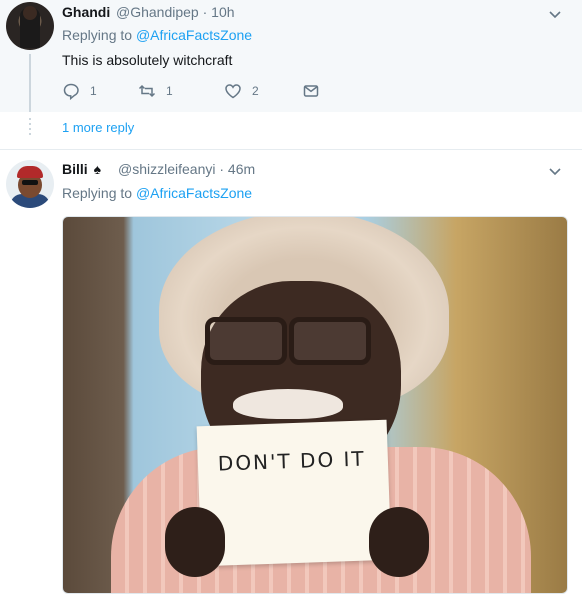 Image resolution: width=582 pixels, height=606 pixels. I want to click on display-name: Billi ♠, so click(81, 169).